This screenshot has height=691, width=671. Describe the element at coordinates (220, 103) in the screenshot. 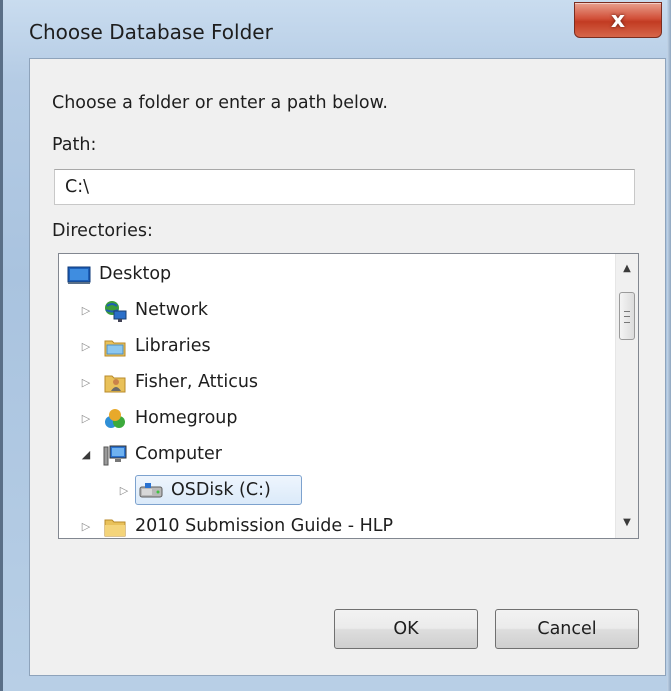

I see `instruction-text: Choose a folder or enter a path below.` at that location.